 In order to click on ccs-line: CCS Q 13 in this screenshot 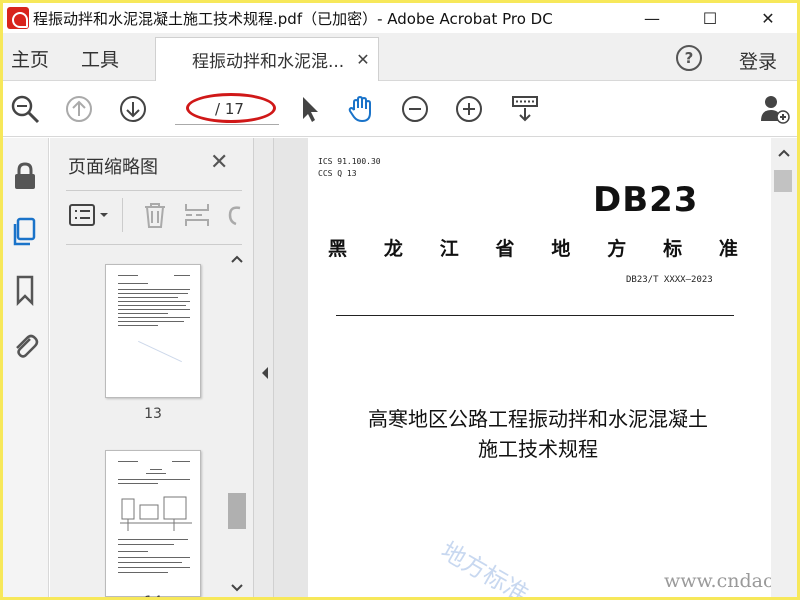, I will do `click(337, 173)`.